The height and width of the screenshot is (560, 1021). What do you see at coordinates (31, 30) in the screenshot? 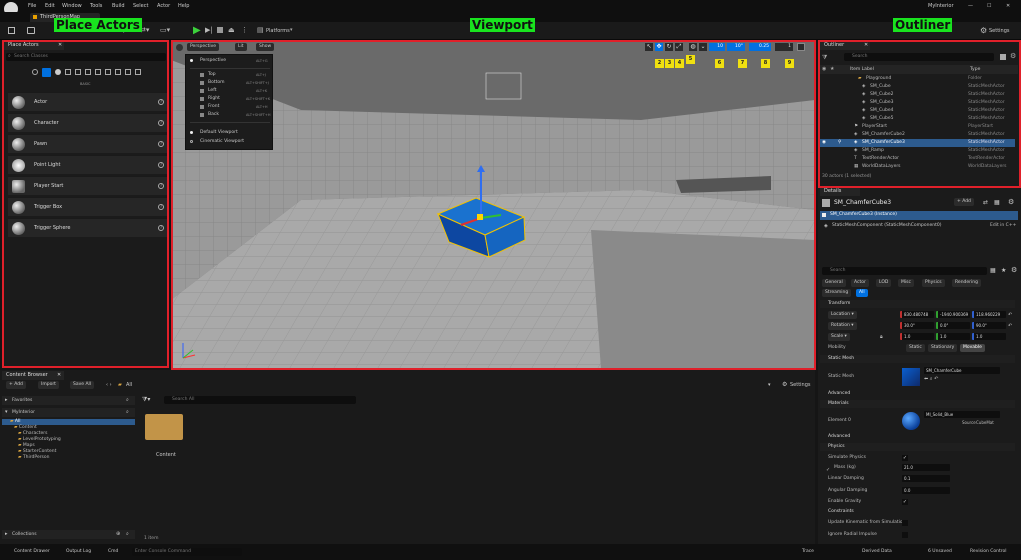
I see `mode-select-icon` at bounding box center [31, 30].